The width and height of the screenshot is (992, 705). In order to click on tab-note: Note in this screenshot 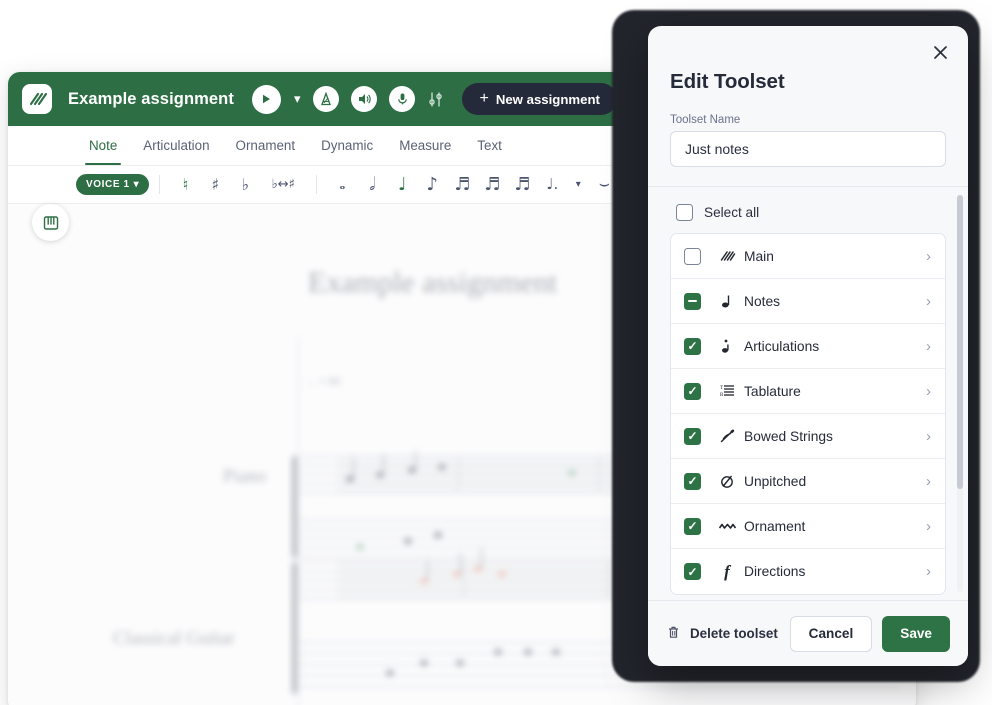, I will do `click(103, 145)`.